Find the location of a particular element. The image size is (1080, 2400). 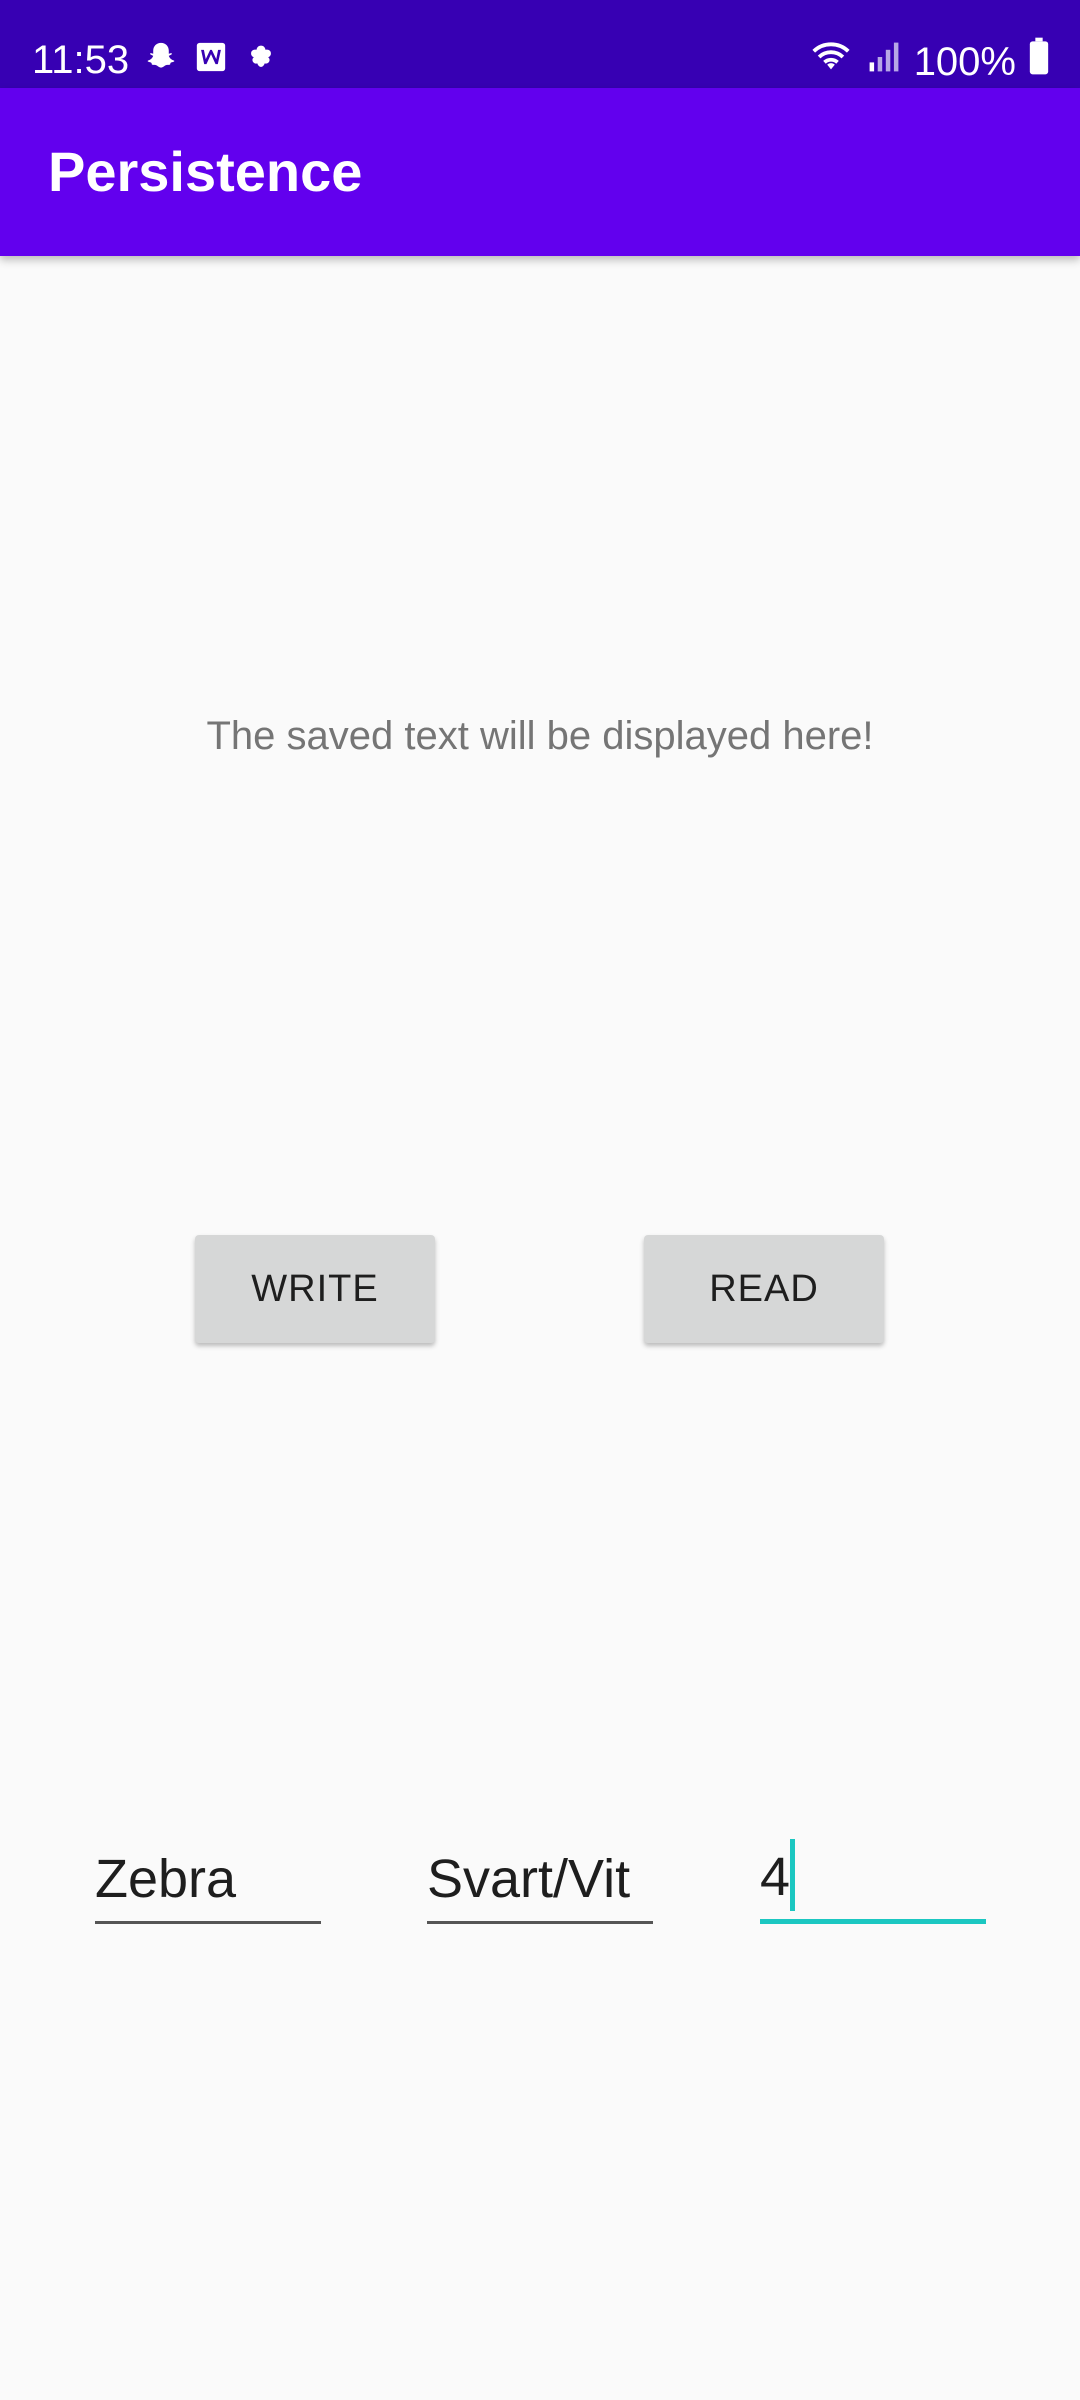

word-icon is located at coordinates (211, 57).